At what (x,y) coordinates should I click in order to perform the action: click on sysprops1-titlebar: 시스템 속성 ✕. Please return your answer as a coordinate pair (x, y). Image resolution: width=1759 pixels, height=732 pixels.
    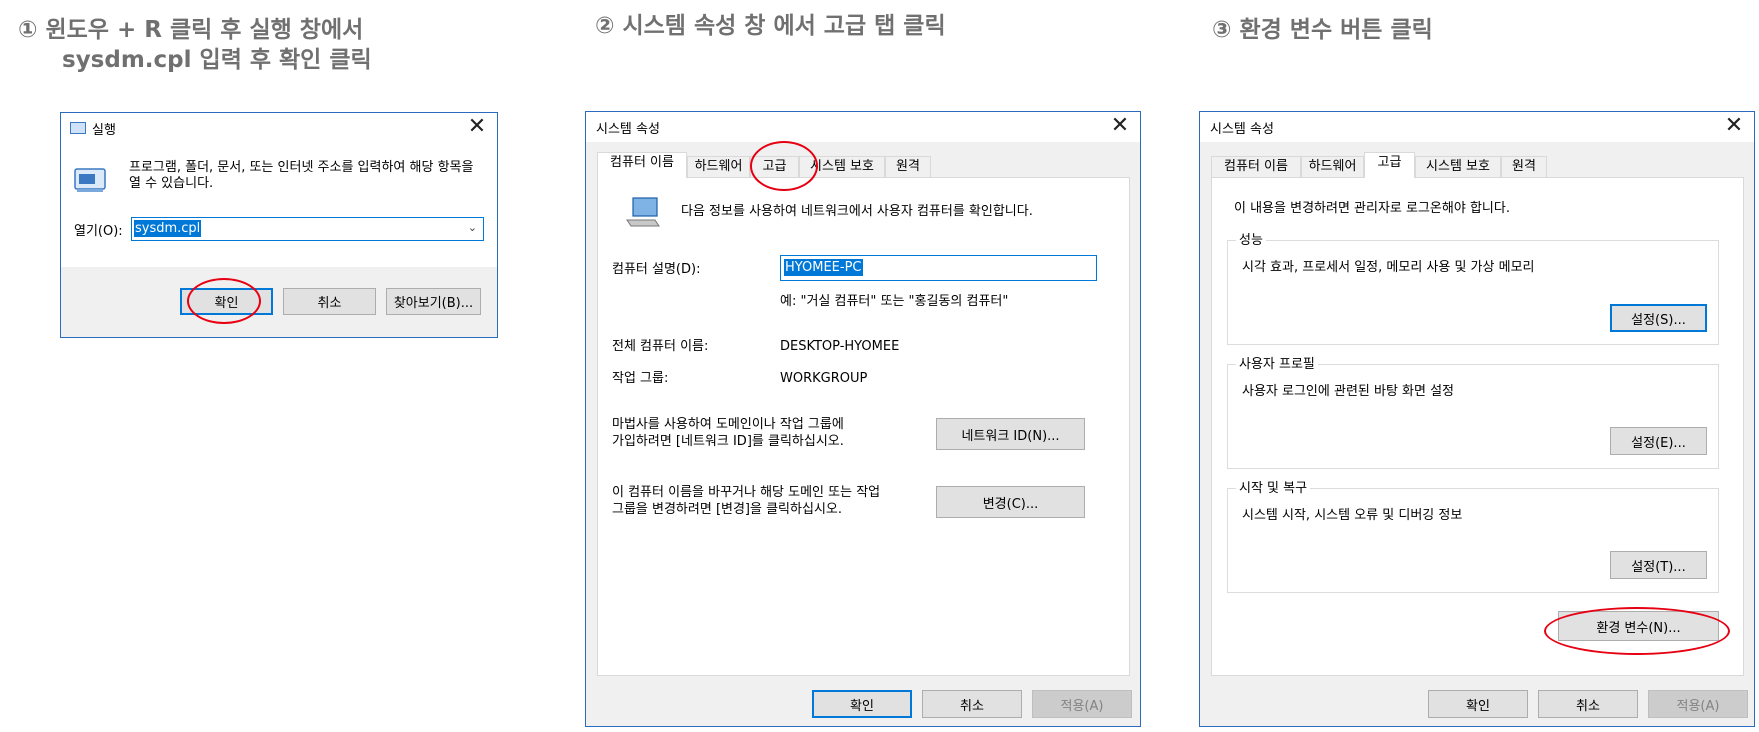
    Looking at the image, I should click on (863, 127).